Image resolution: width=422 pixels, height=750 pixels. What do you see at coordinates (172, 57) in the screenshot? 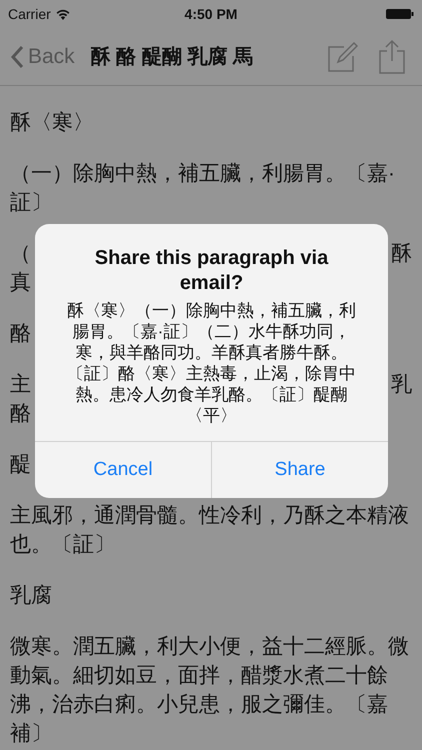
I see `page-title: 酥 酪 醍醐 乳腐 馬` at bounding box center [172, 57].